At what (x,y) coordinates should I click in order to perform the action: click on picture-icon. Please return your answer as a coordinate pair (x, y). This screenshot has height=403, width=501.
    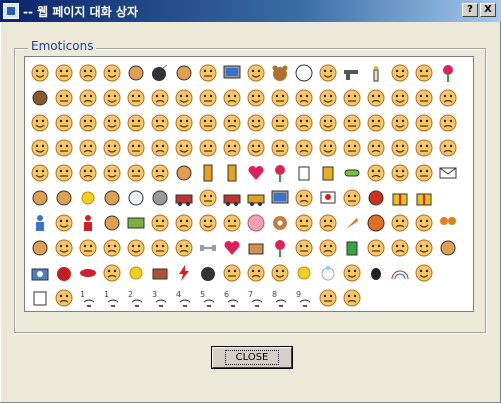
    Looking at the image, I should click on (112, 197).